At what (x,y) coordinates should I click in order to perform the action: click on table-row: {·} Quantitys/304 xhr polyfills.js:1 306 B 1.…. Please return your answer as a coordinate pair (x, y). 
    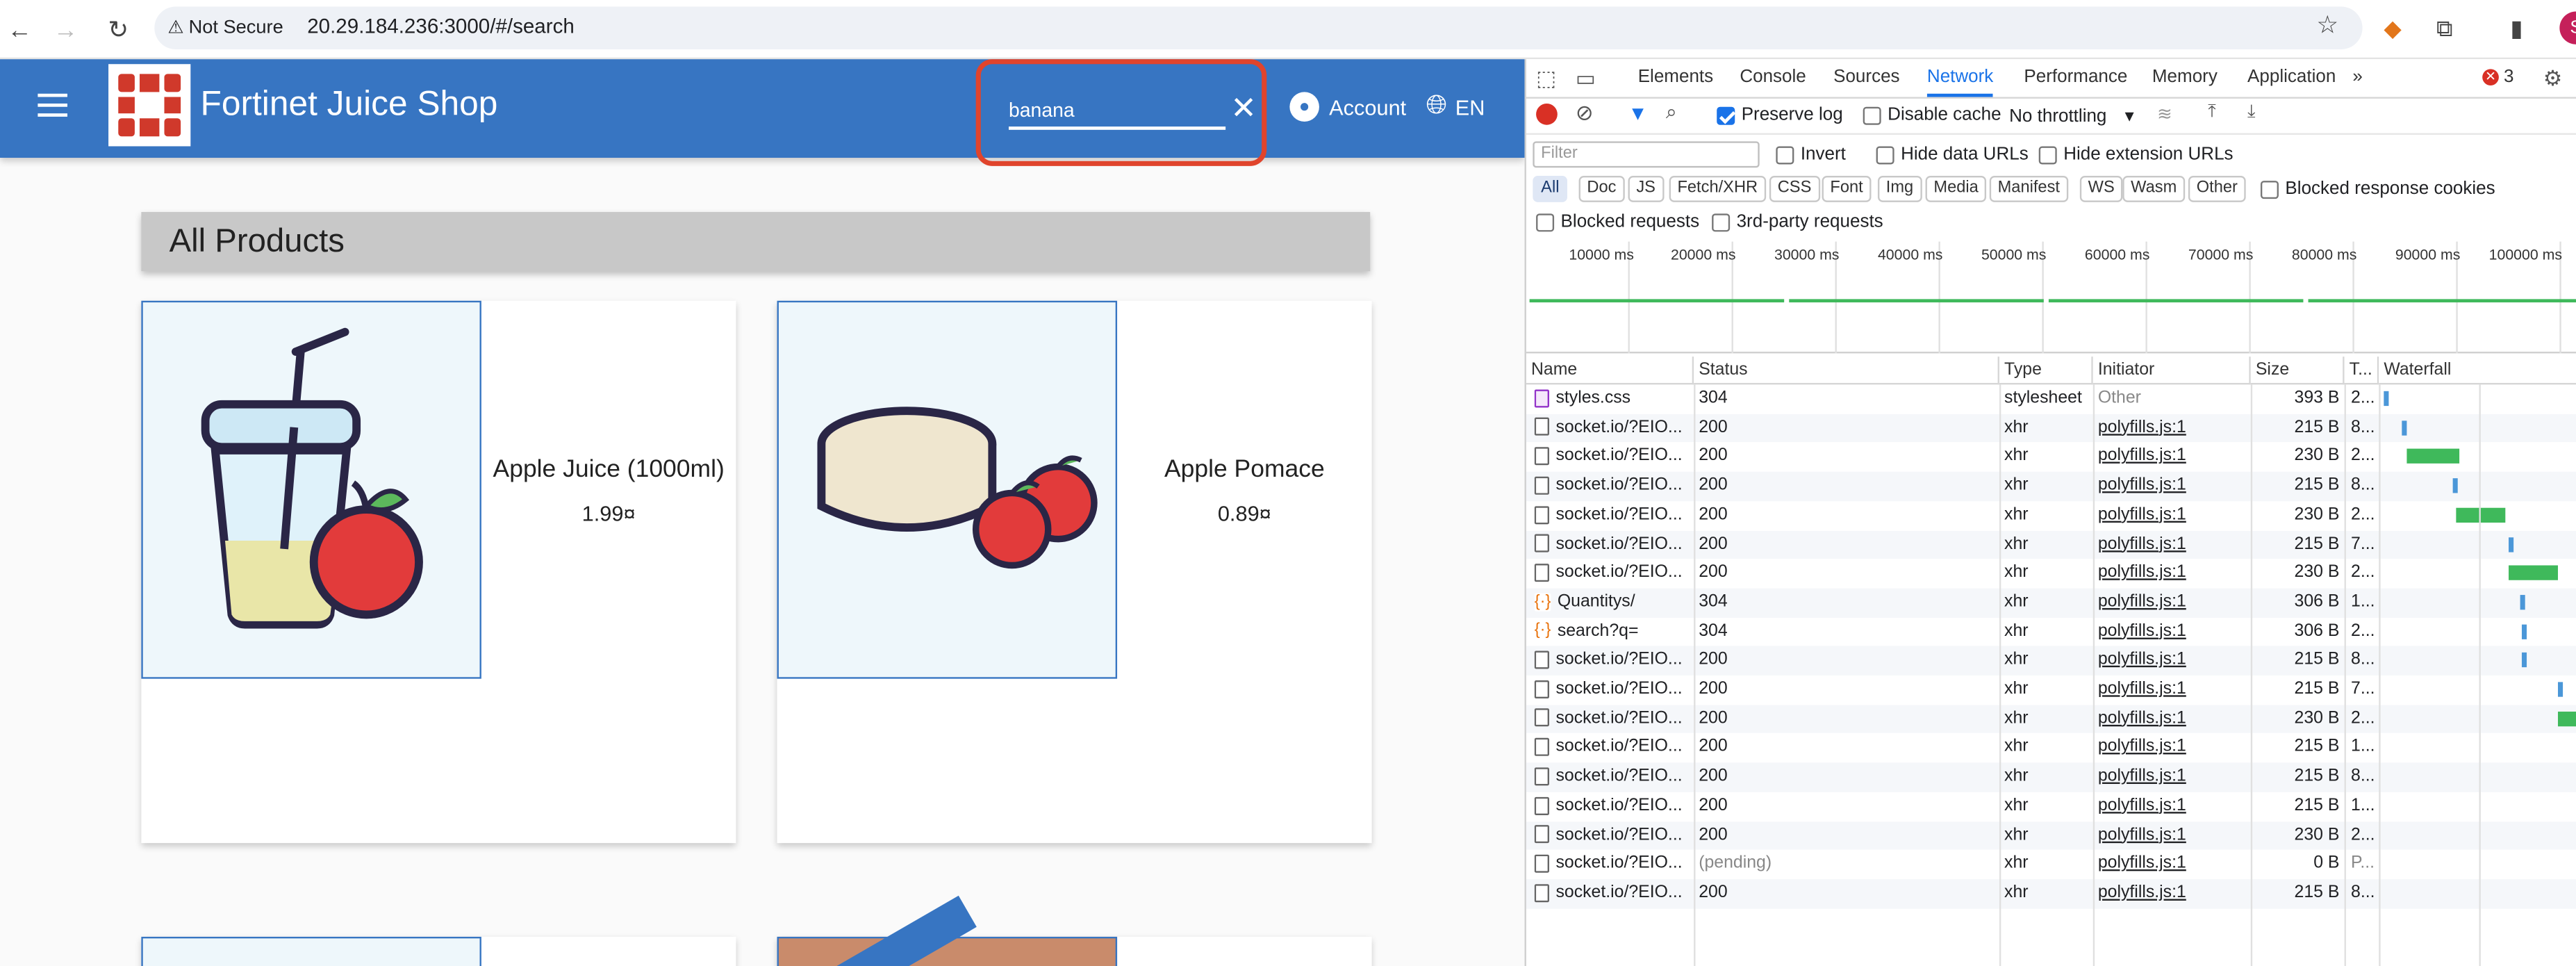
    Looking at the image, I should click on (2051, 603).